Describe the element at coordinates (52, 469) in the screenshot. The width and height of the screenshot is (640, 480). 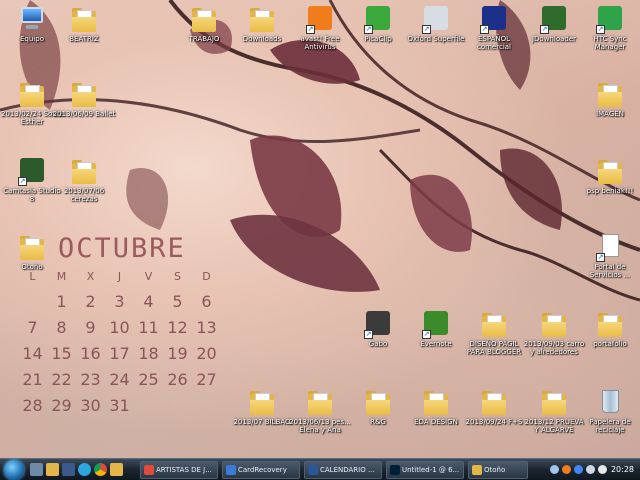
I see `explorer-quicklaunch-icon` at that location.